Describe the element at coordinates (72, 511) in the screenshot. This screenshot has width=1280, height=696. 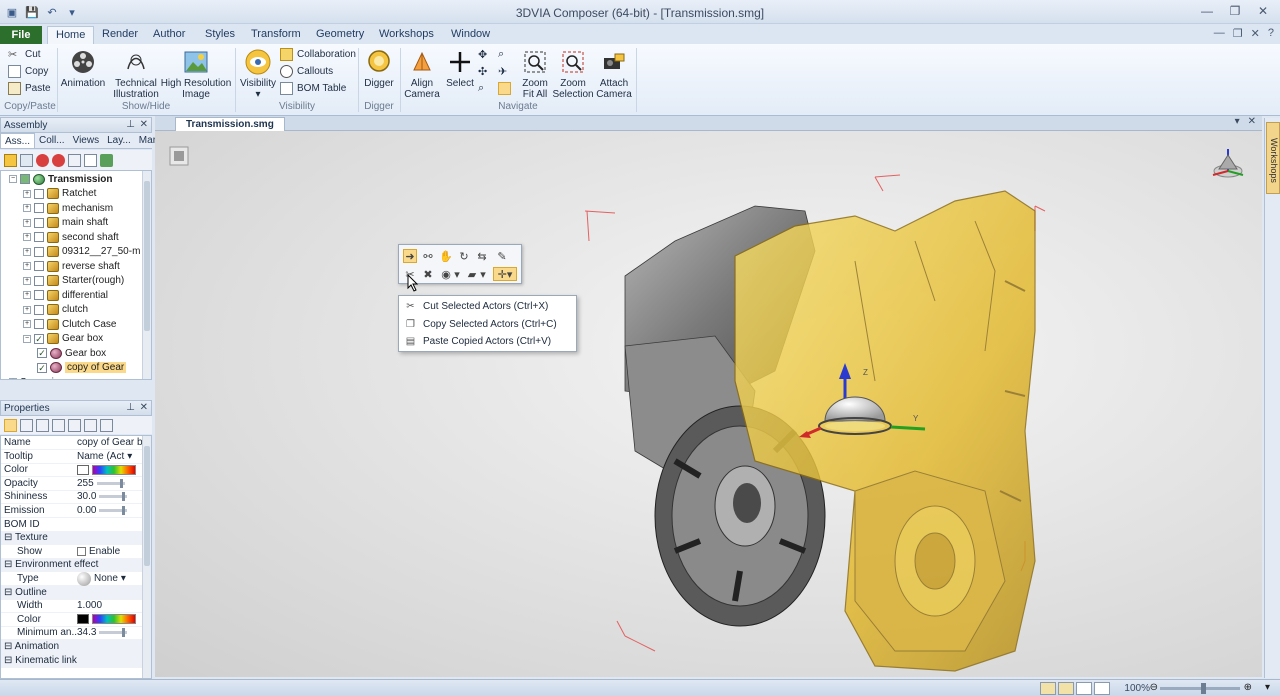
I see `property-row: Emission 0.00` at that location.